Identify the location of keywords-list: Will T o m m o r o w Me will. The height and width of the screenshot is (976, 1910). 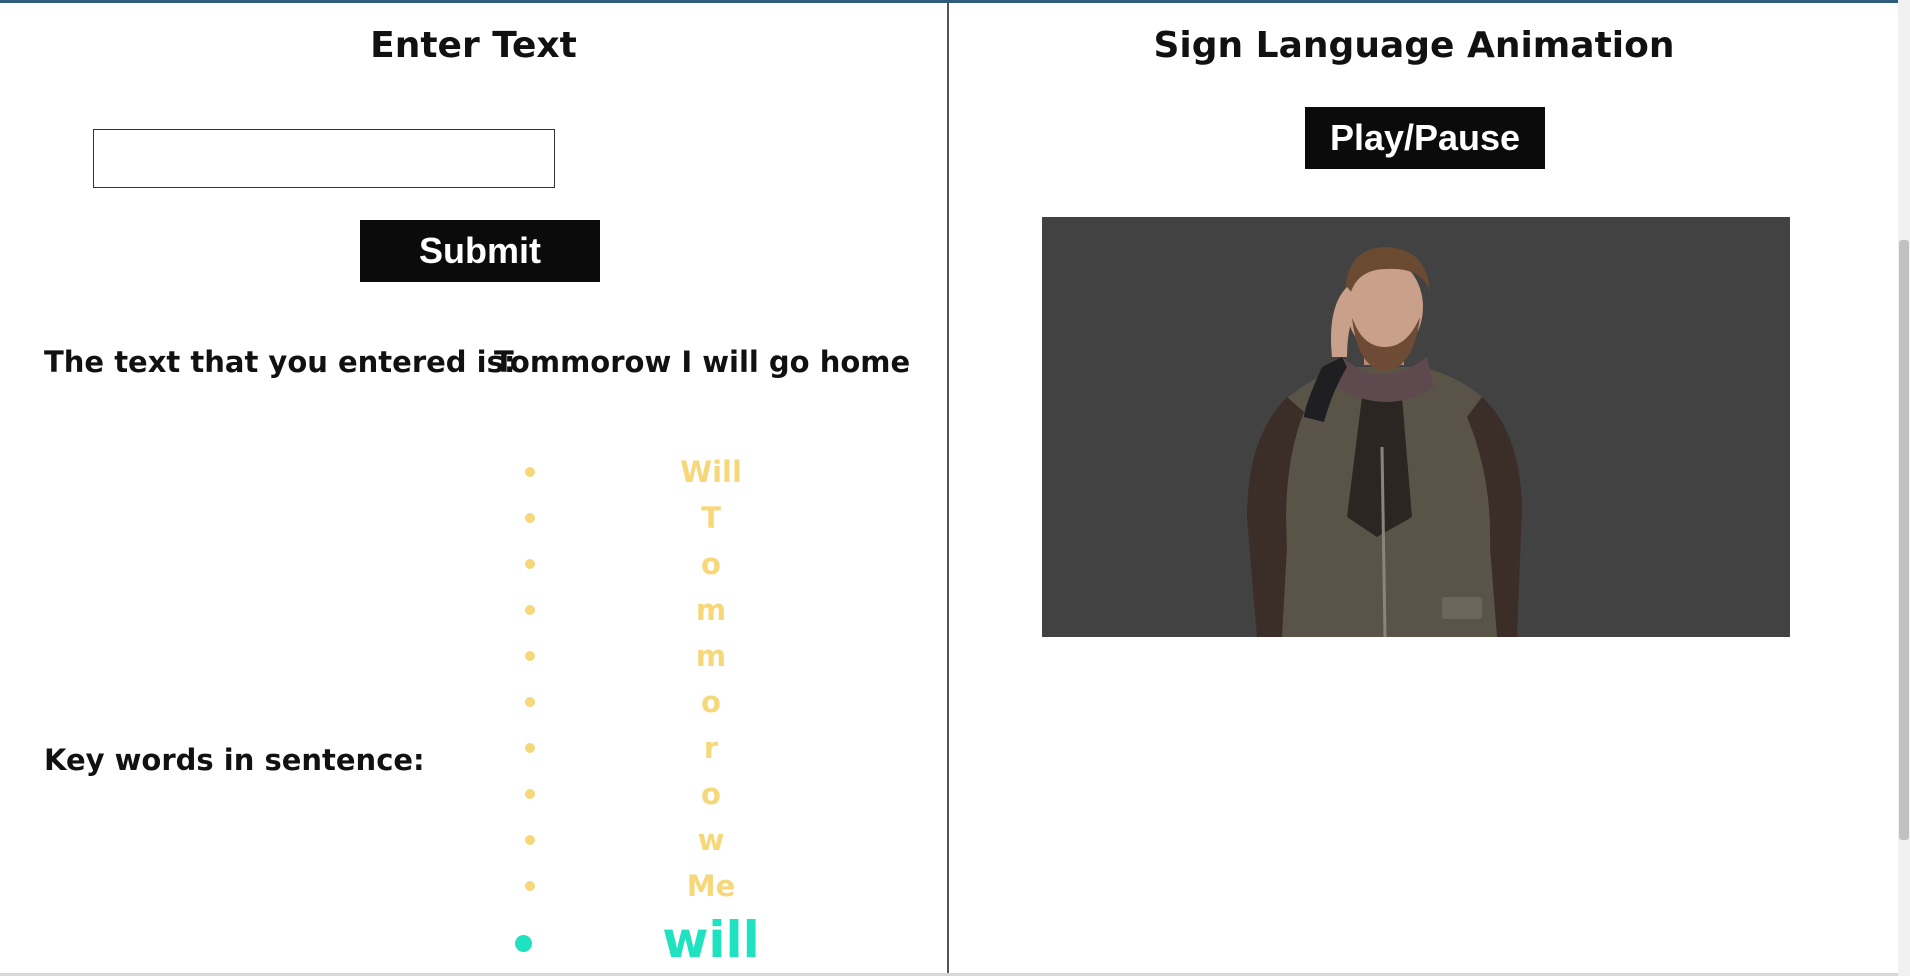
(715, 709).